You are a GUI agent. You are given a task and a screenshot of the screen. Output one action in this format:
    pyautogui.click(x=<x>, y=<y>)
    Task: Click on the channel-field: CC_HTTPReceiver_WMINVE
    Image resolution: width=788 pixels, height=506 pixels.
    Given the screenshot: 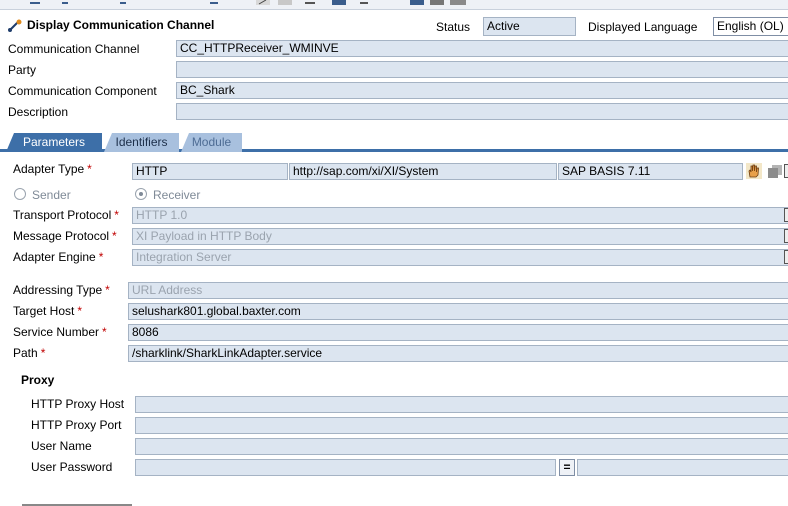 What is the action you would take?
    pyautogui.click(x=482, y=48)
    